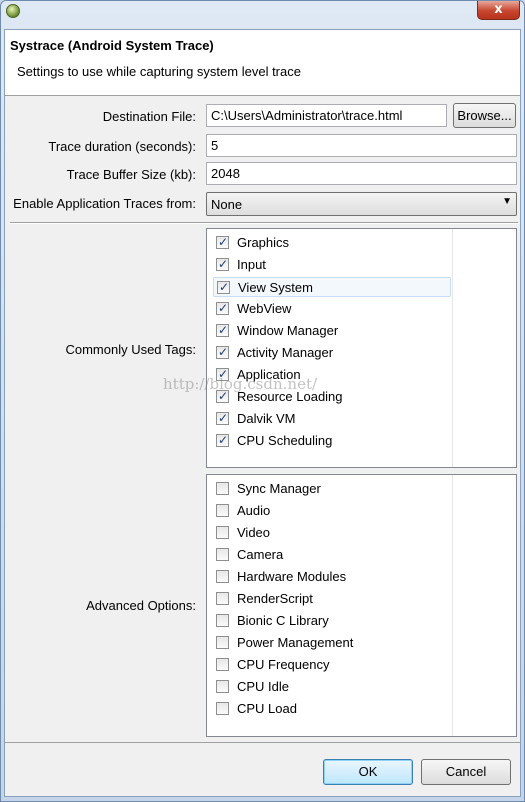  Describe the element at coordinates (141, 605) in the screenshot. I see `advanced-options-label: Advanced Options:` at that location.